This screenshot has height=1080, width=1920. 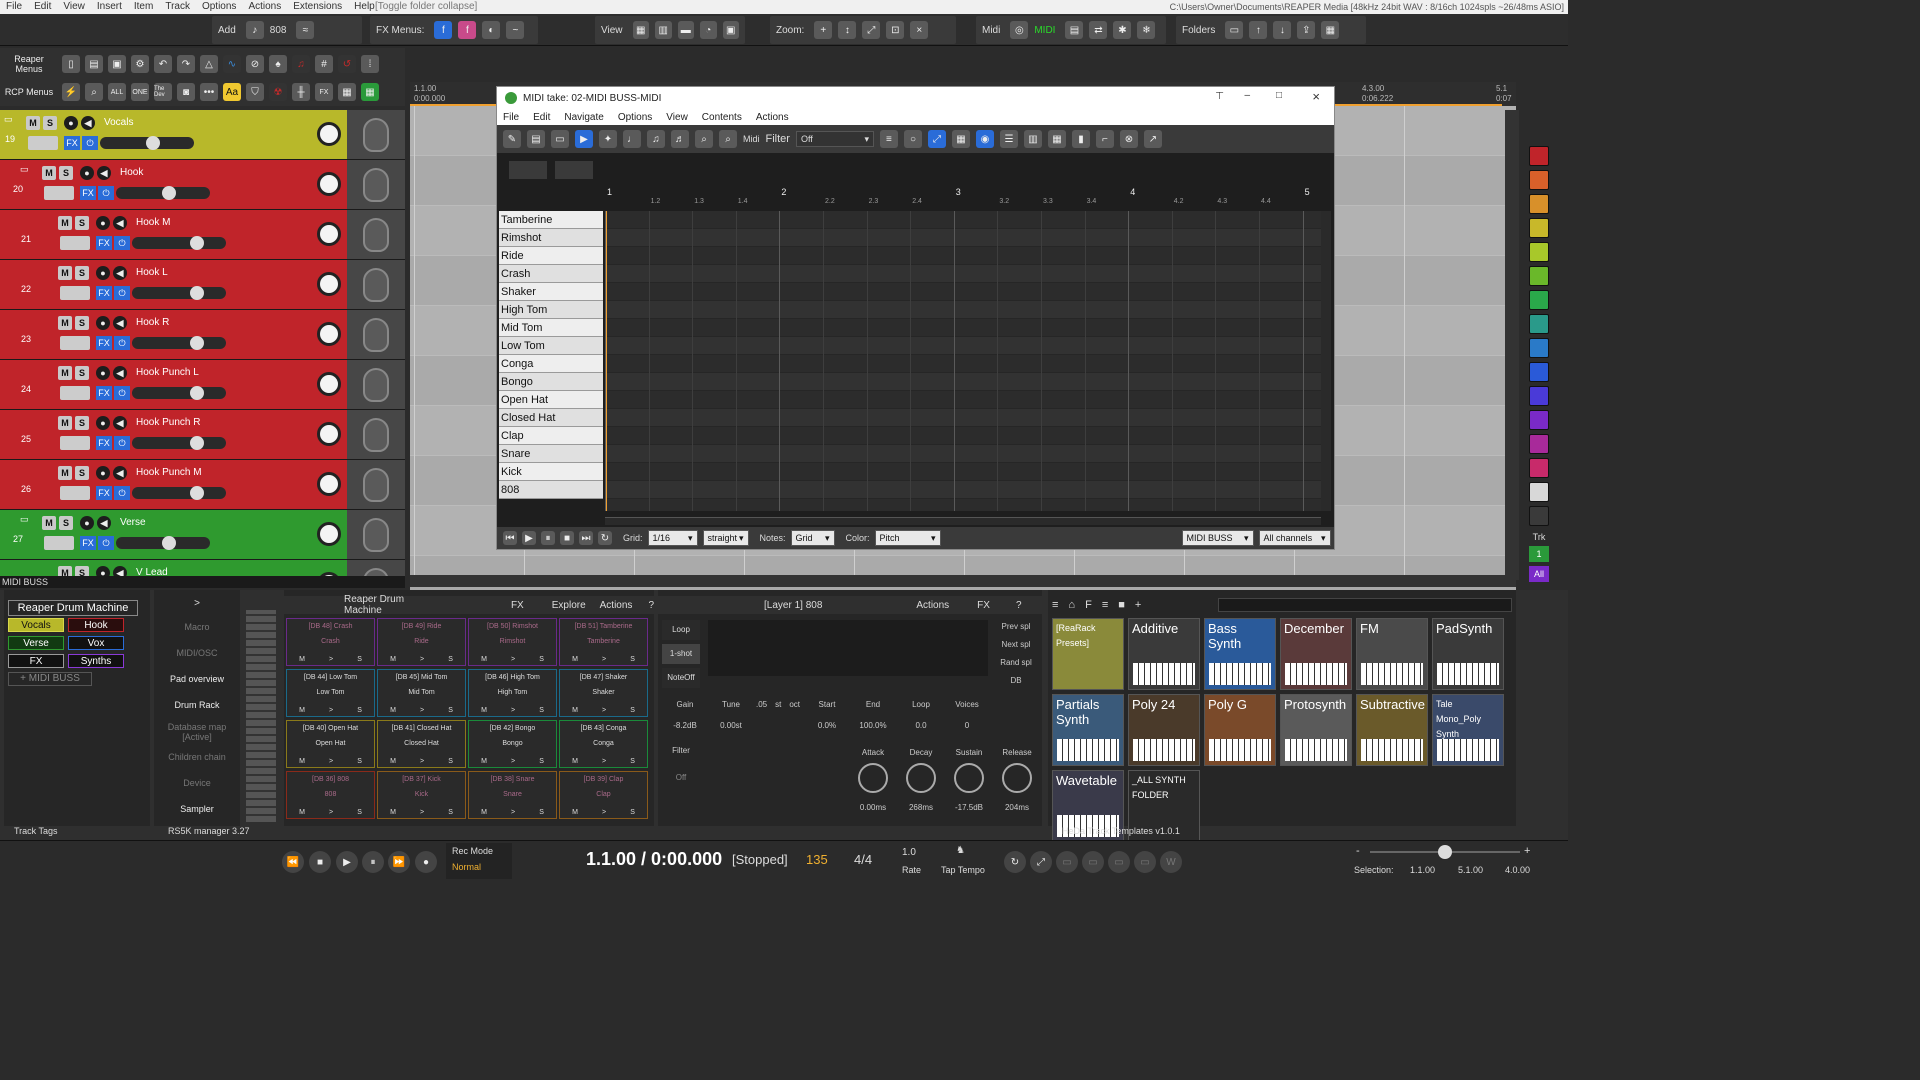 What do you see at coordinates (140, 64) in the screenshot?
I see `settings-icon: ⚙` at bounding box center [140, 64].